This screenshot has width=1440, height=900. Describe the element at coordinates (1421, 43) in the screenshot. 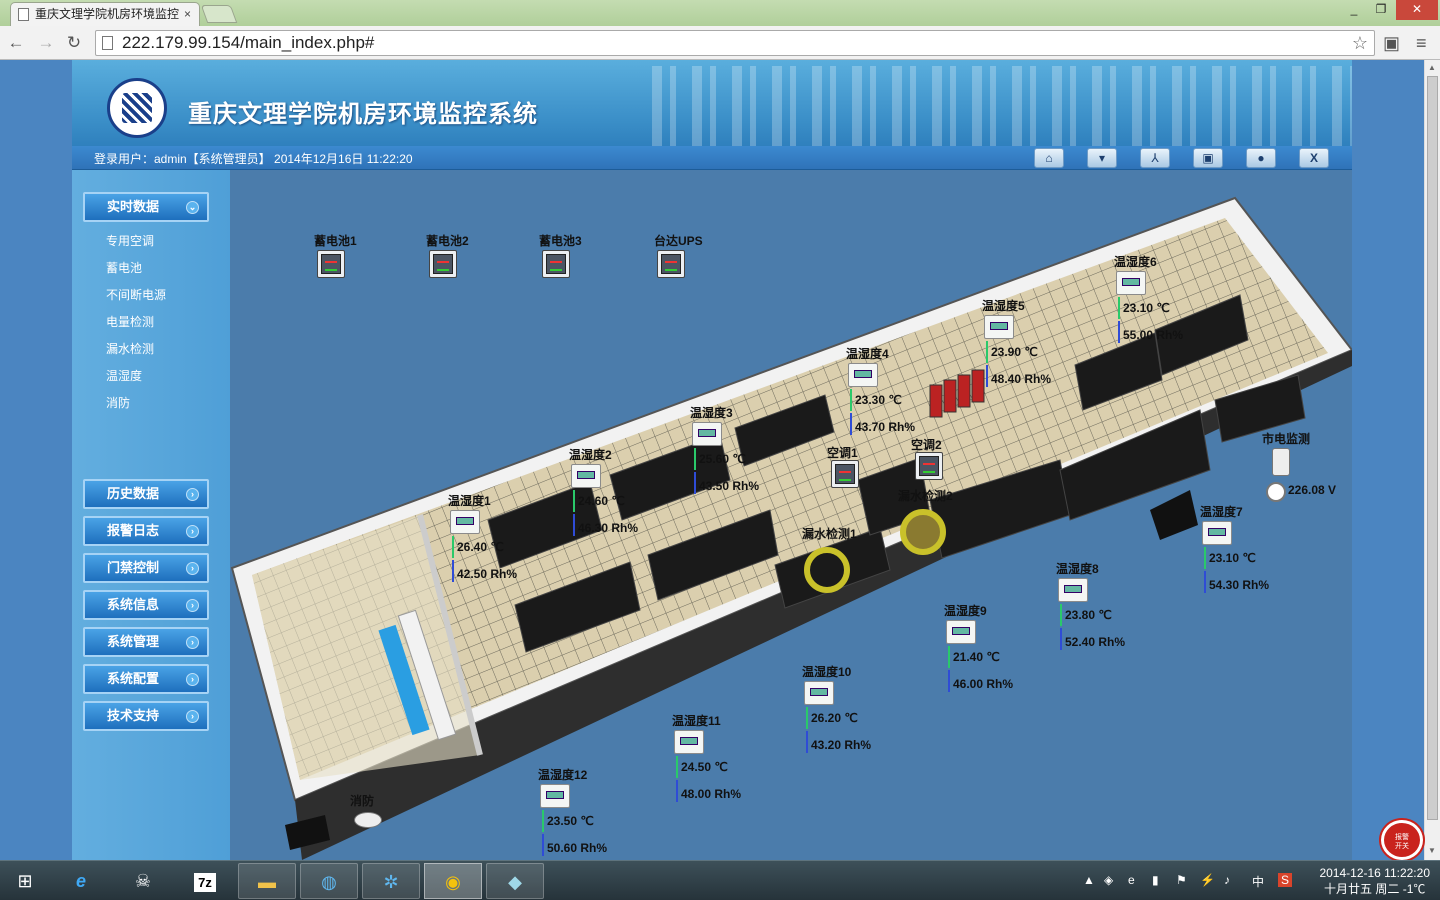

I see `menu-icon: ≡` at that location.